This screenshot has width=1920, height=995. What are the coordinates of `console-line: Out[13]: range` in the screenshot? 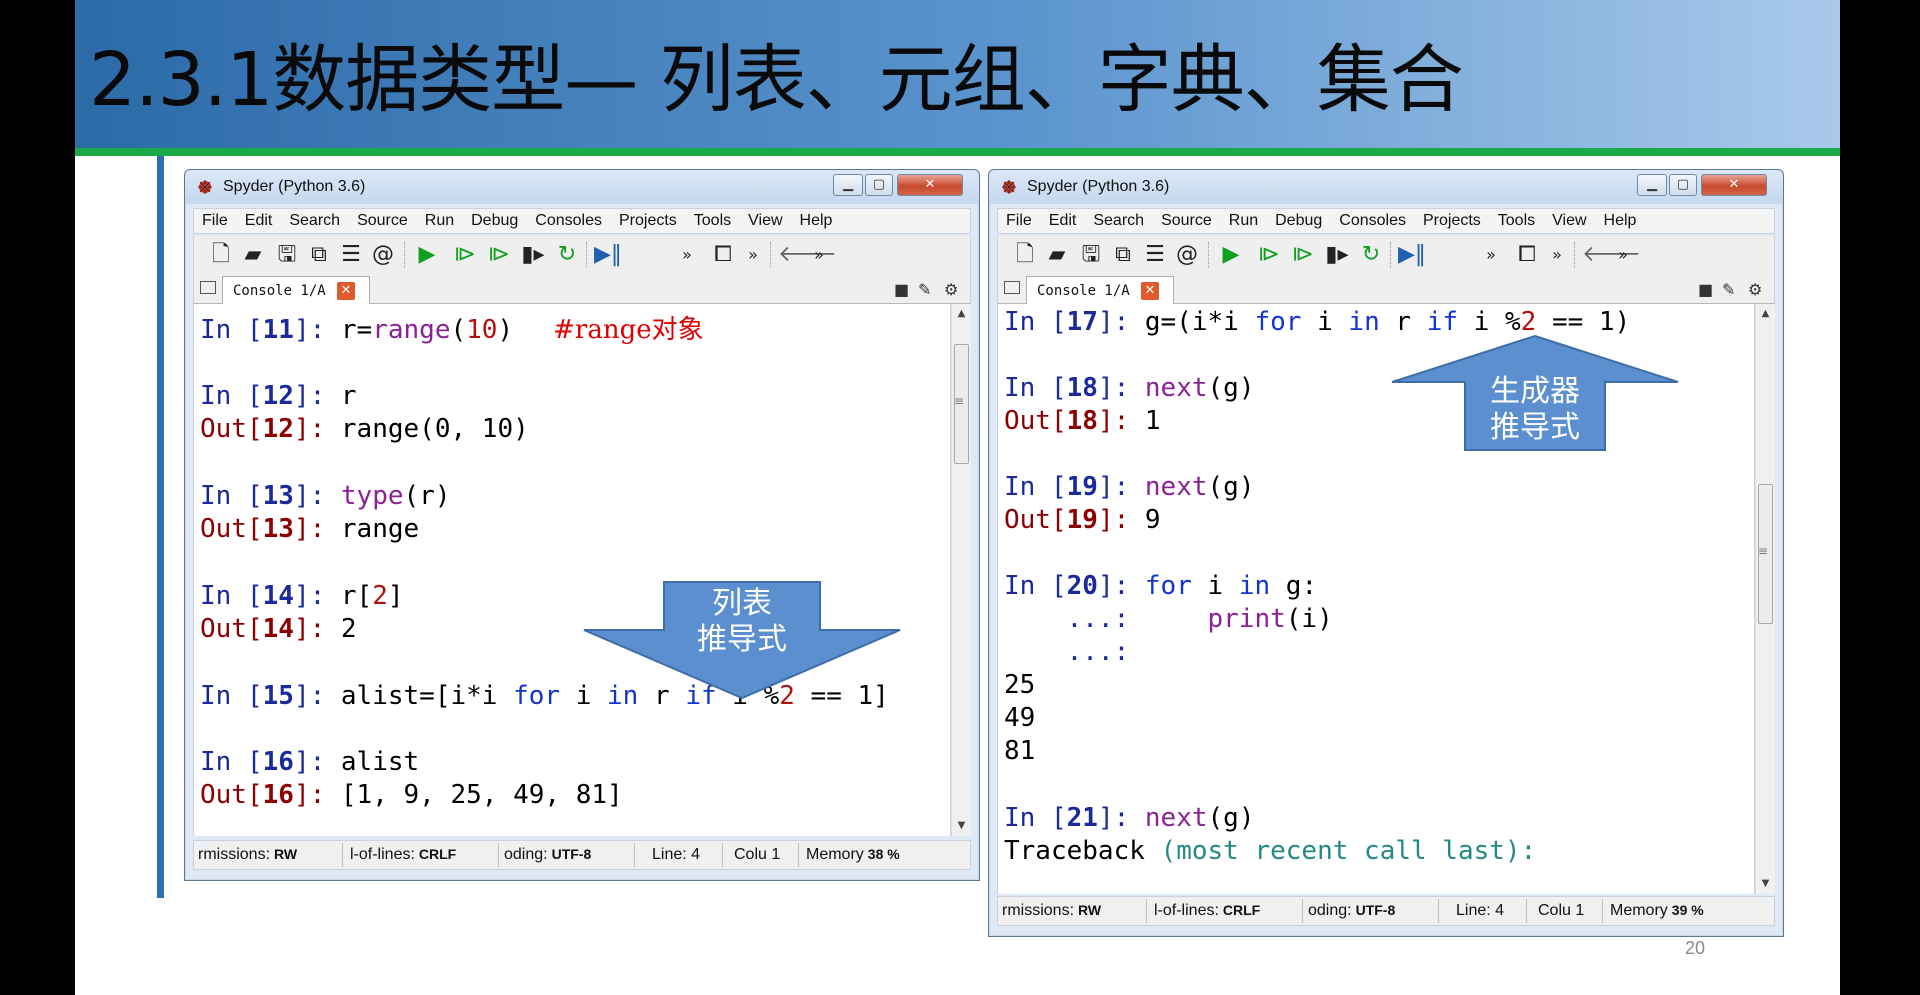 It's located at (310, 529).